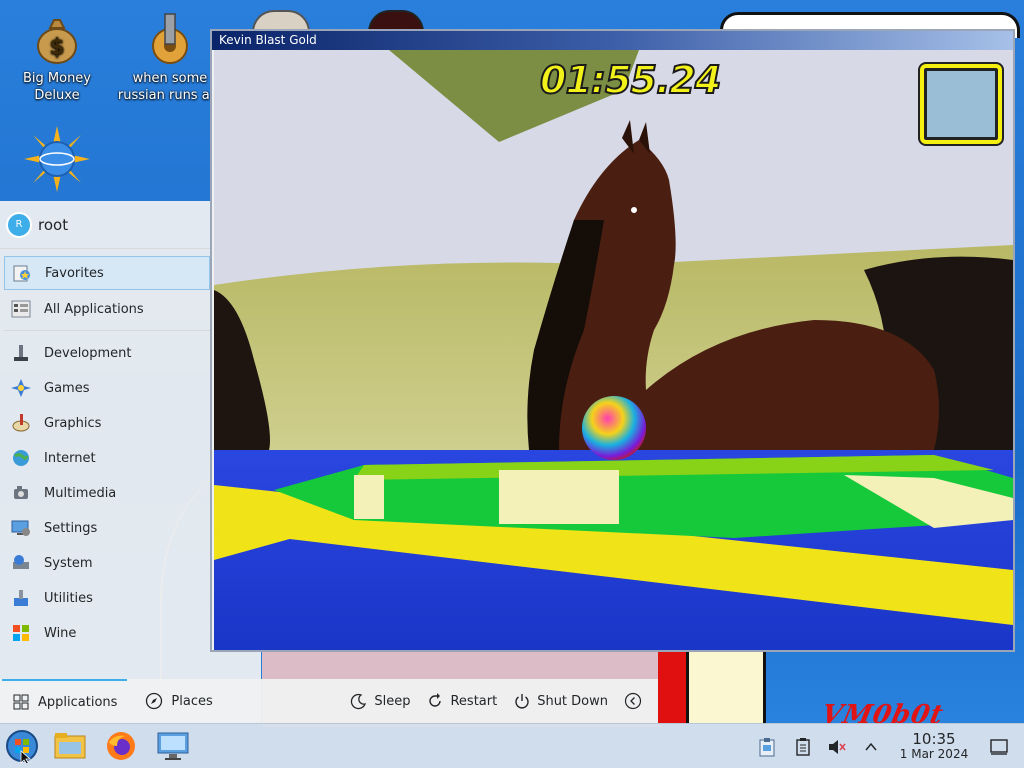  I want to click on start-menu-icon, so click(22, 746).